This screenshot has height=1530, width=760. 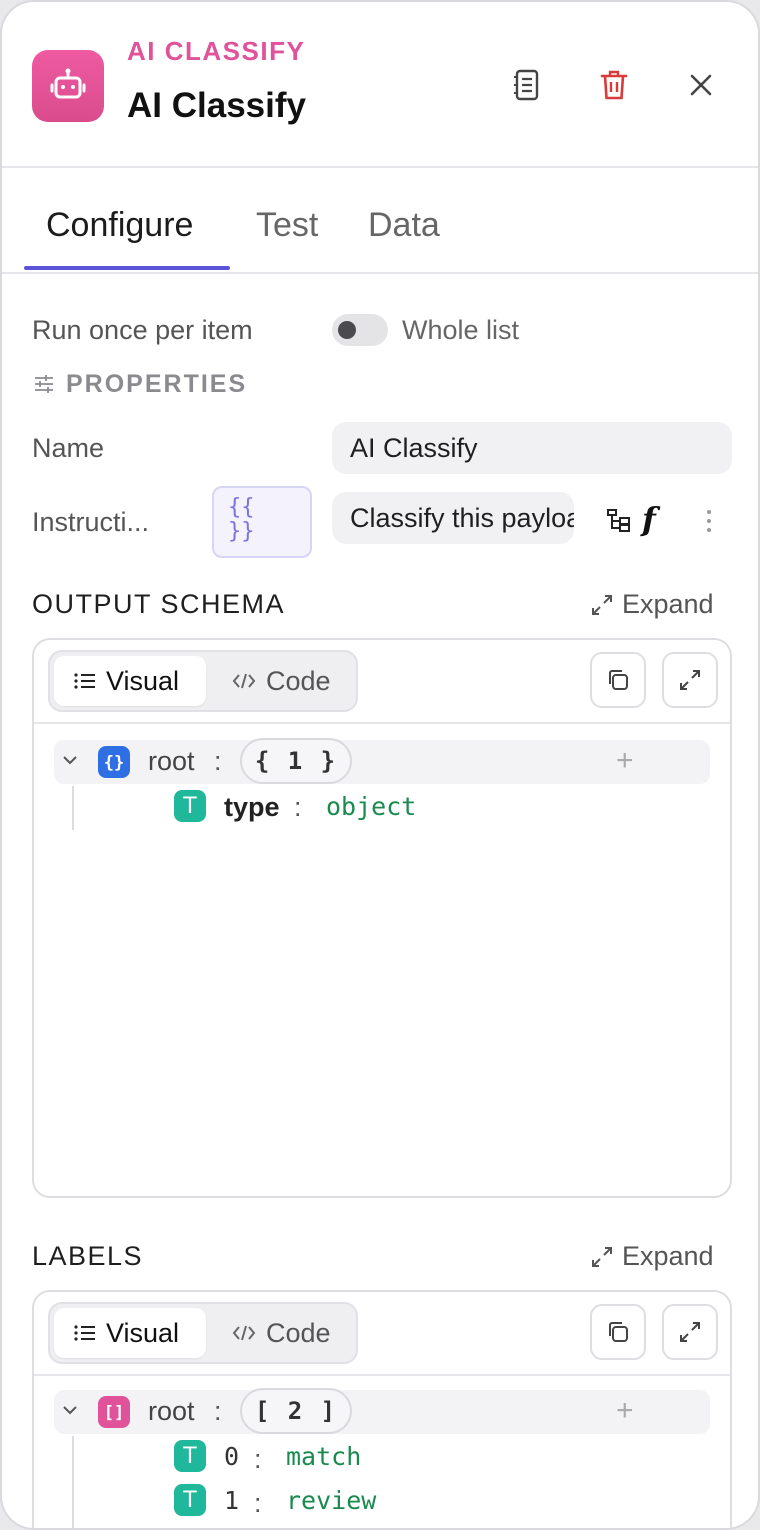 What do you see at coordinates (296, 1411) in the screenshot?
I see `child-count-badge: [ 2 ]` at bounding box center [296, 1411].